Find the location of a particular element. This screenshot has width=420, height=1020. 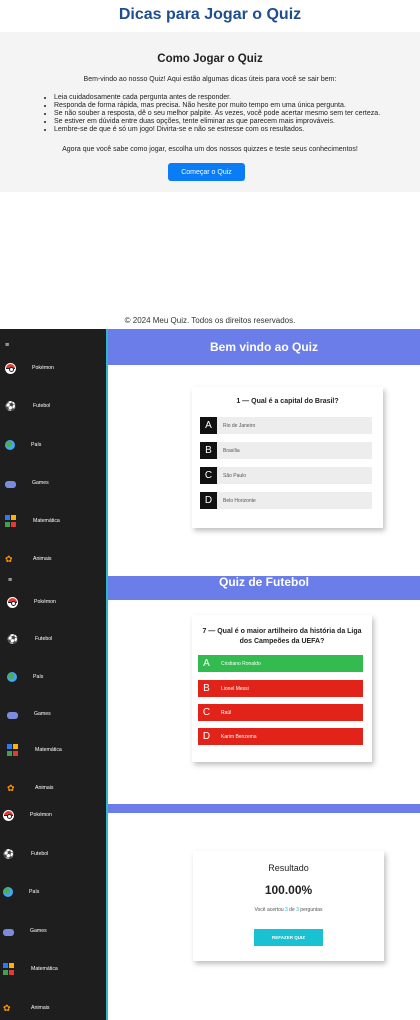

option-text: Brasília is located at coordinates (231, 450).